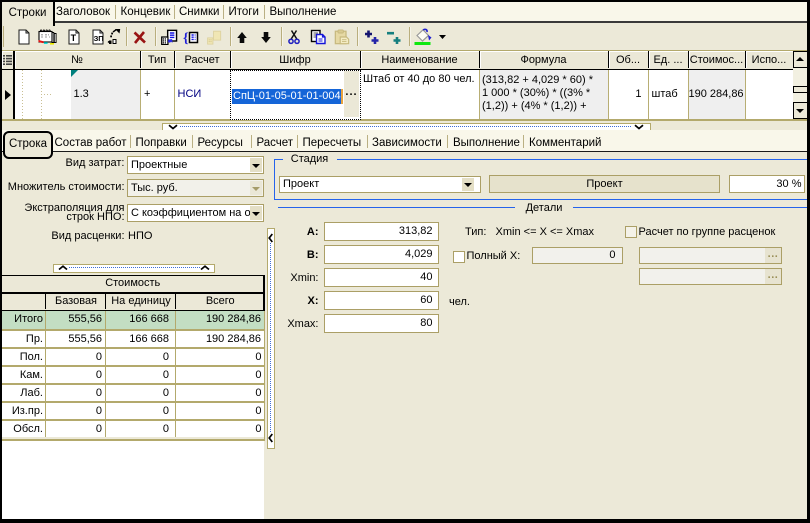 The width and height of the screenshot is (810, 523). I want to click on svg-text: ЗП, so click(99, 38).